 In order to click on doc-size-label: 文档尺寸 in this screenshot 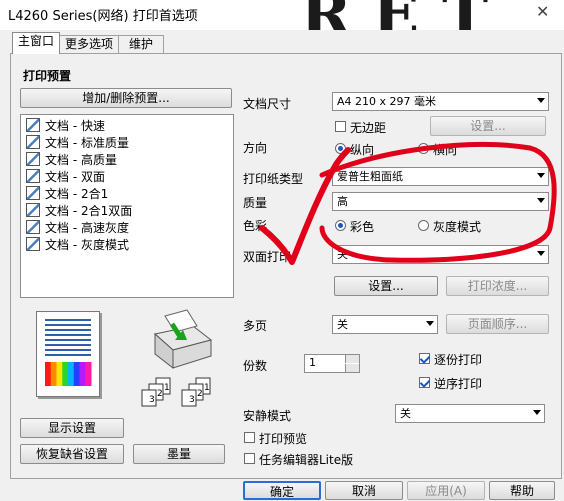, I will do `click(267, 104)`.